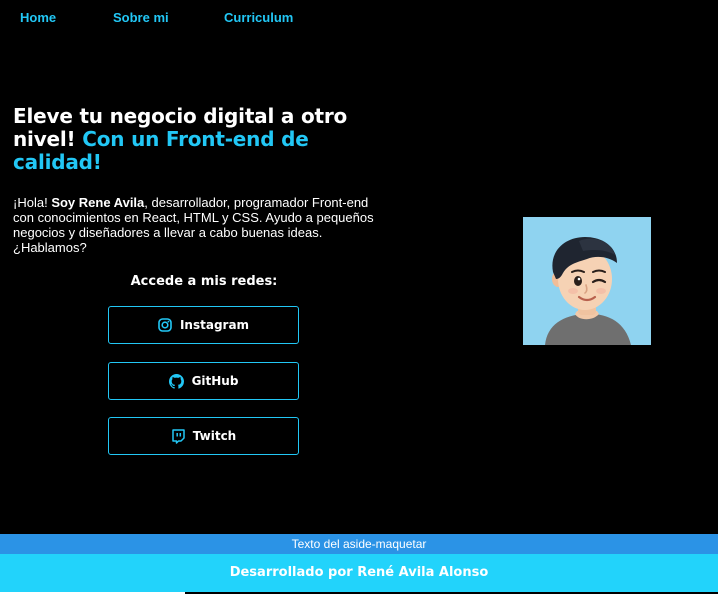 Image resolution: width=718 pixels, height=594 pixels. What do you see at coordinates (214, 436) in the screenshot?
I see `twitch-label: Twitch` at bounding box center [214, 436].